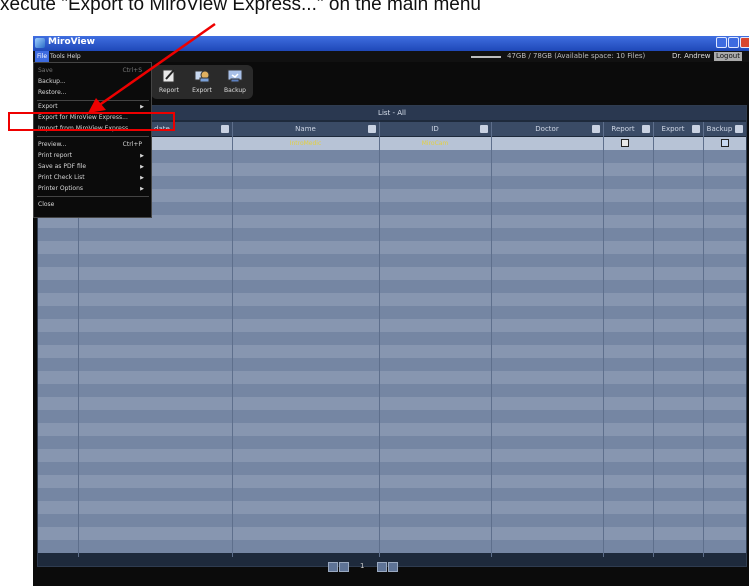  Describe the element at coordinates (202, 76) in the screenshot. I see `export-icon` at that location.